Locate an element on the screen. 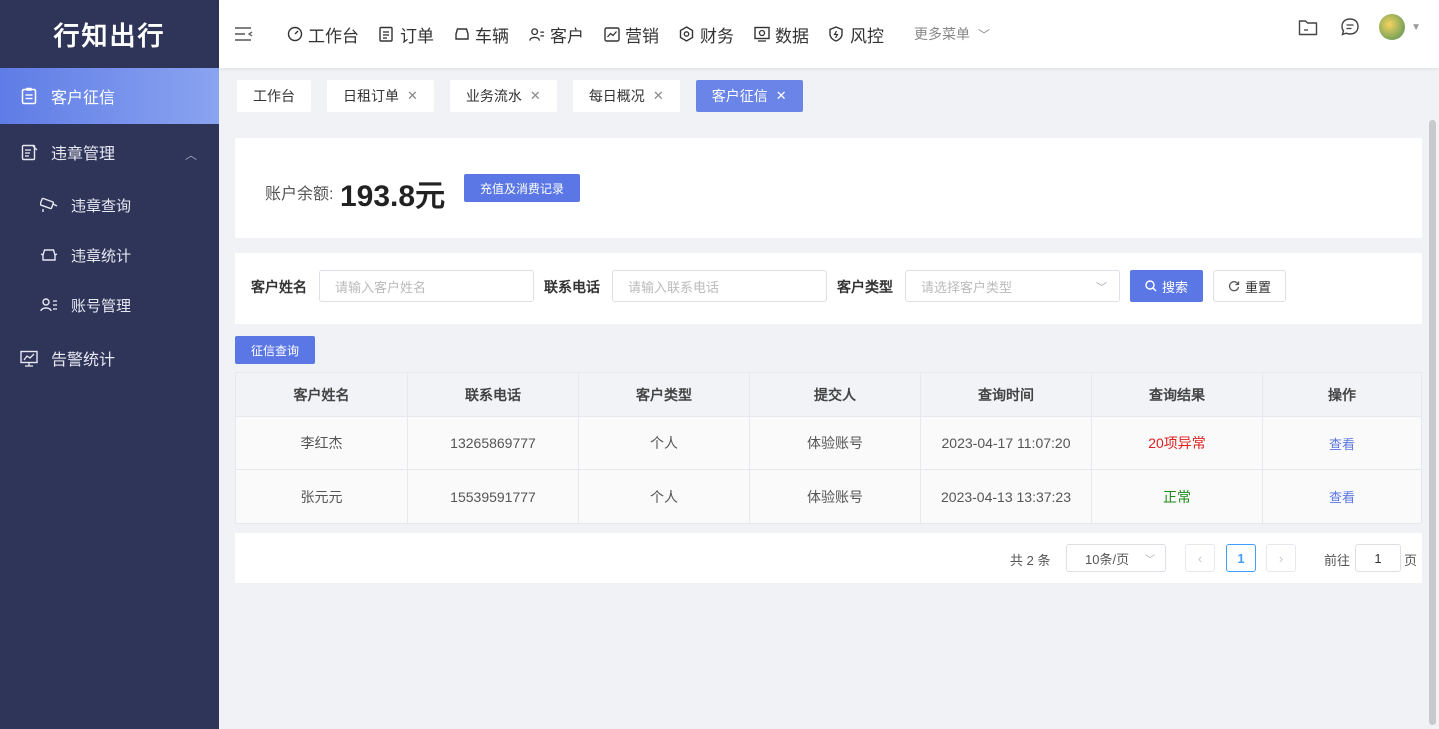  sidebar-item-alarm: 告警统计 is located at coordinates (109, 358).